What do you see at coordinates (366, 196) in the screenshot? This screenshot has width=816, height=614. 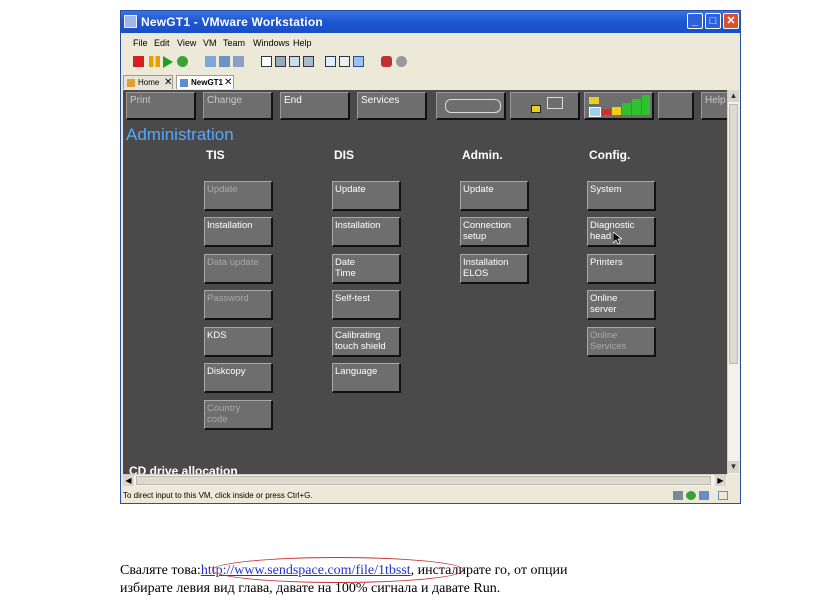 I see `dis-update-button: Update` at bounding box center [366, 196].